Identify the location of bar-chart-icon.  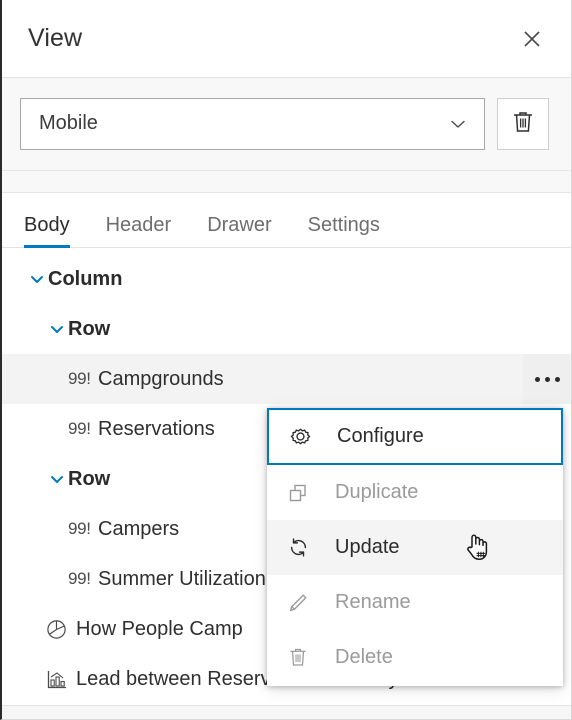
(61, 679).